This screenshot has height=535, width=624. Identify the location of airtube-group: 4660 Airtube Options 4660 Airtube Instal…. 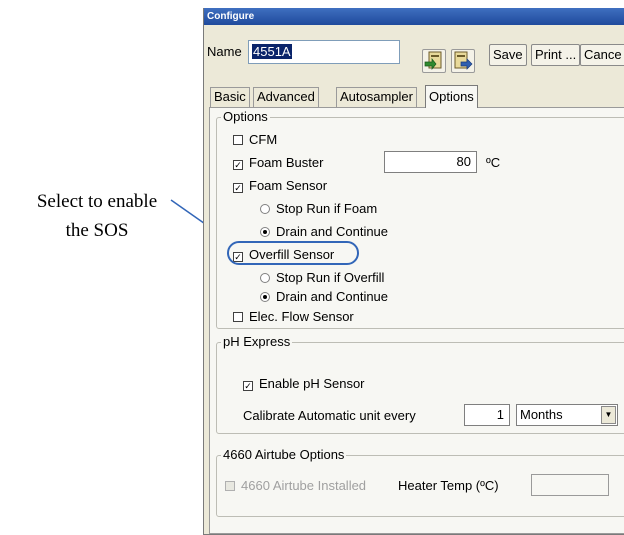
(420, 482).